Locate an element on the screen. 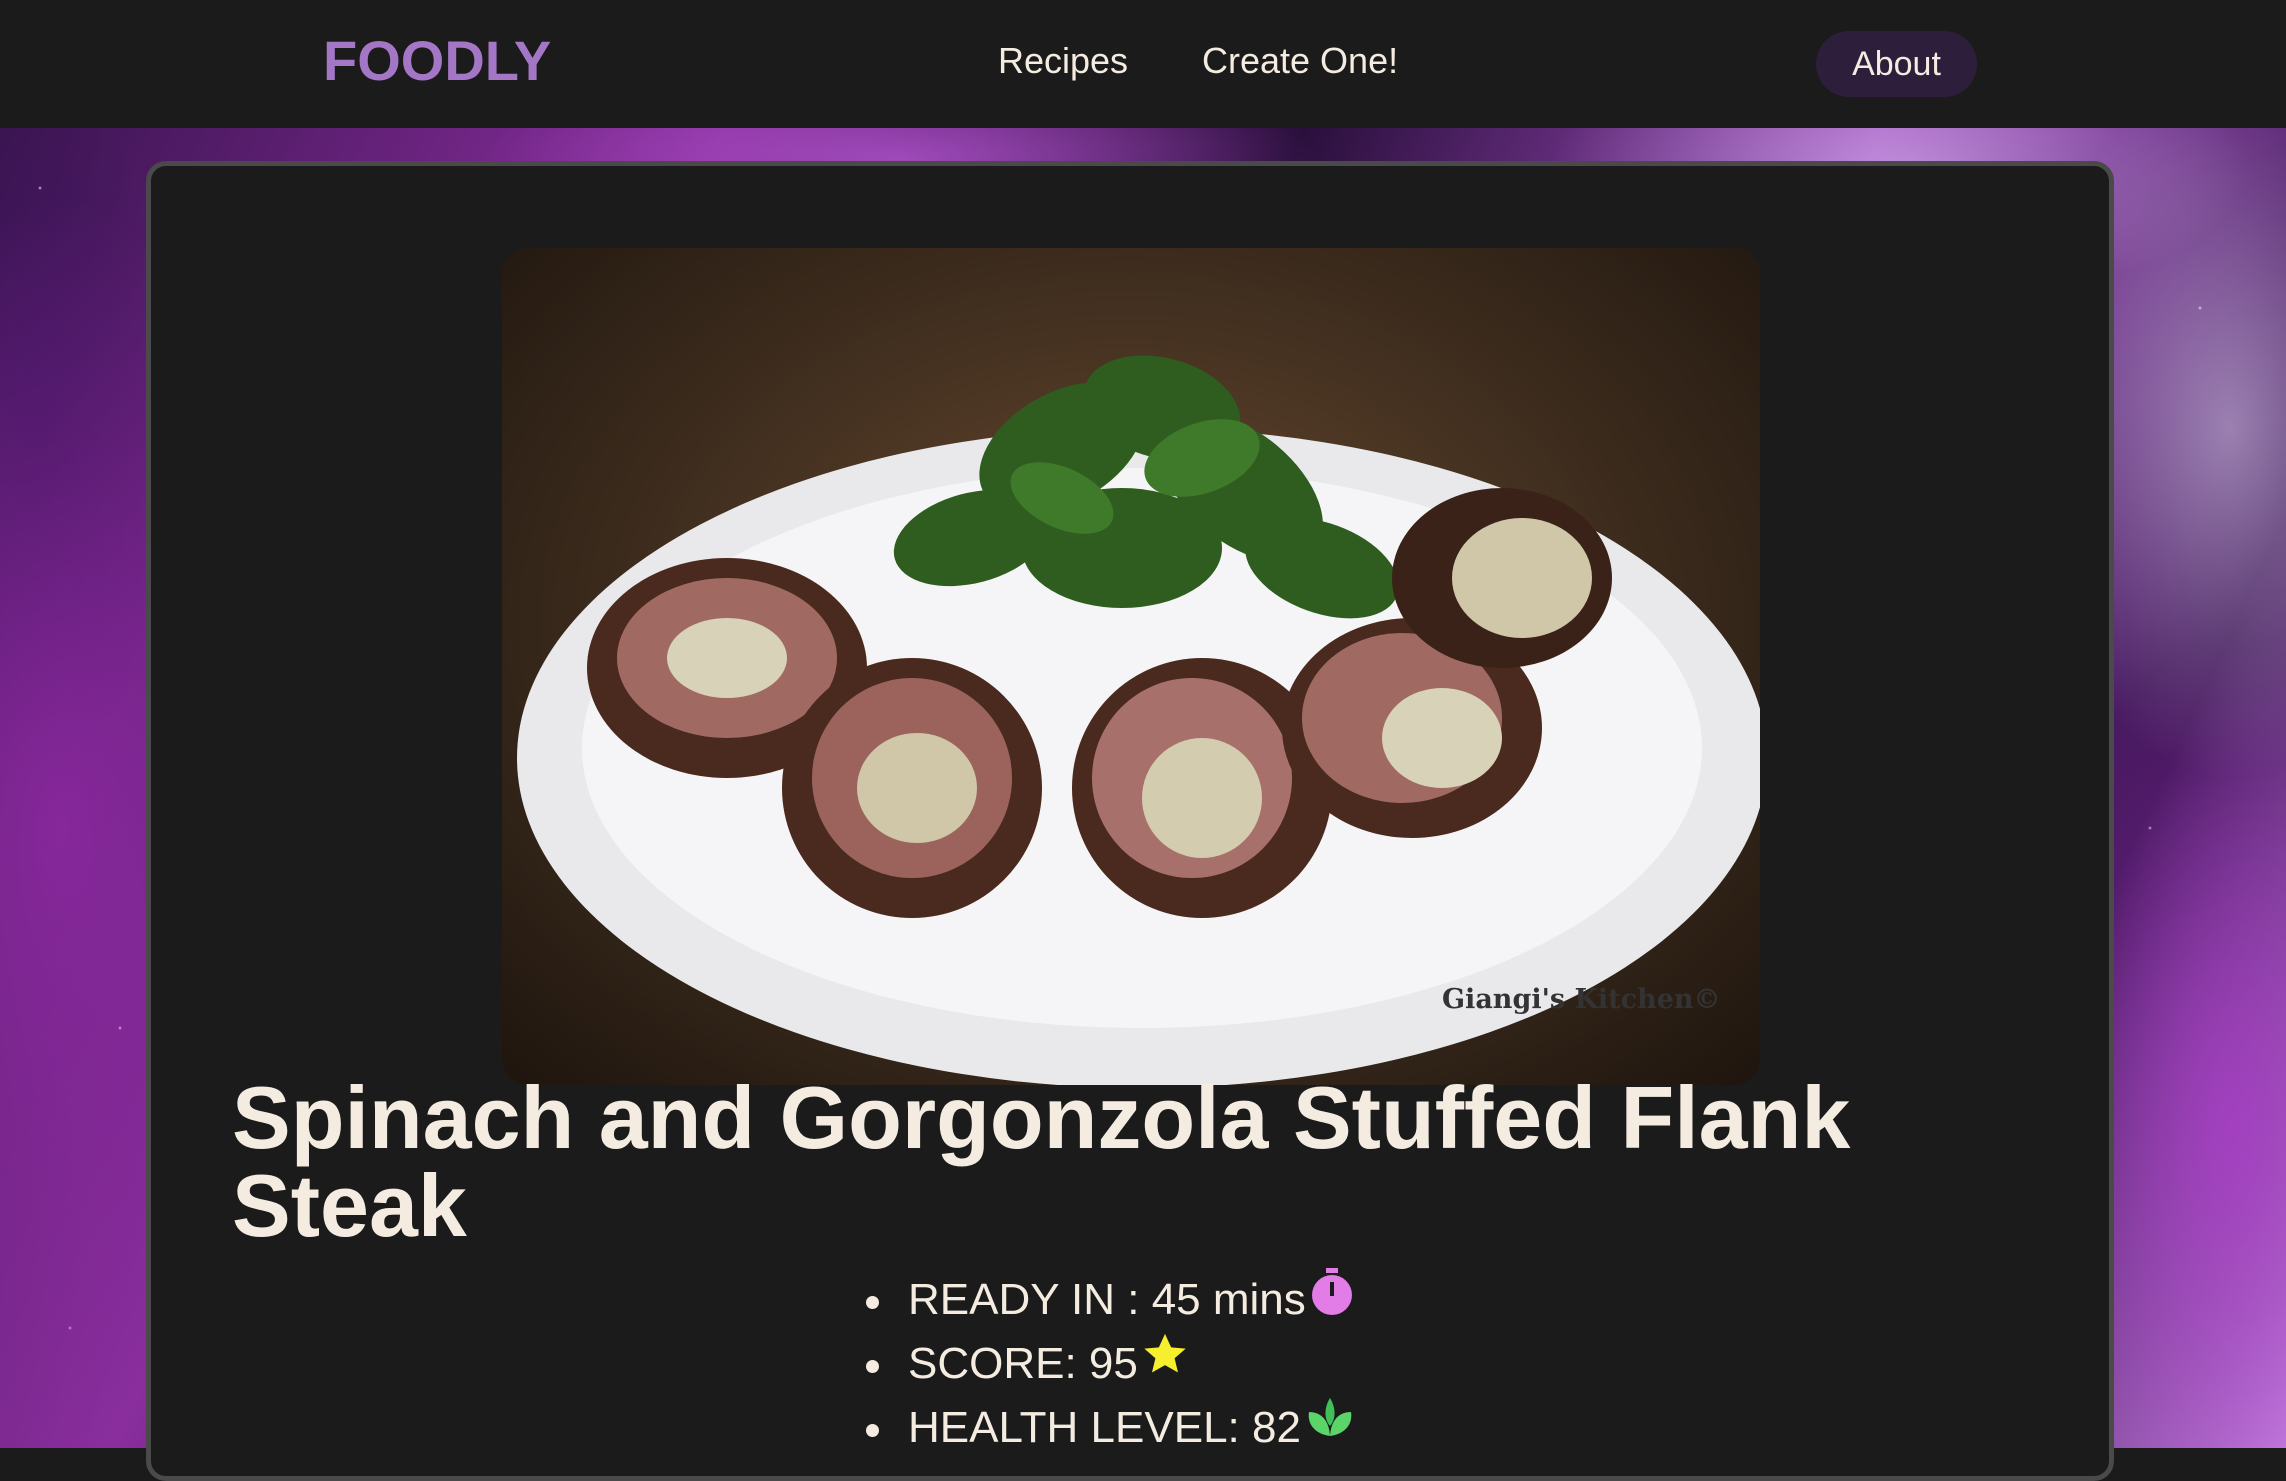  star-icon is located at coordinates (1165, 1364).